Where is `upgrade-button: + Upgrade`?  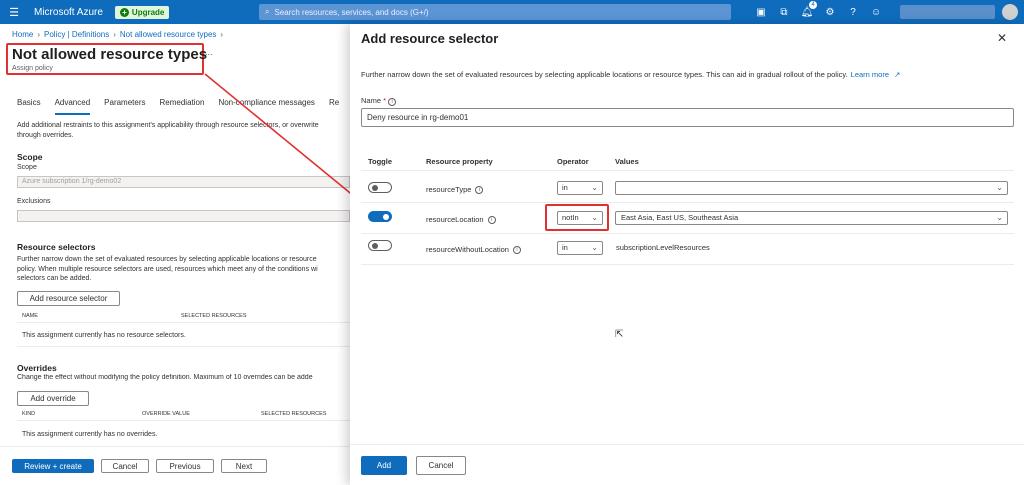
upgrade-button: + Upgrade is located at coordinates (142, 12).